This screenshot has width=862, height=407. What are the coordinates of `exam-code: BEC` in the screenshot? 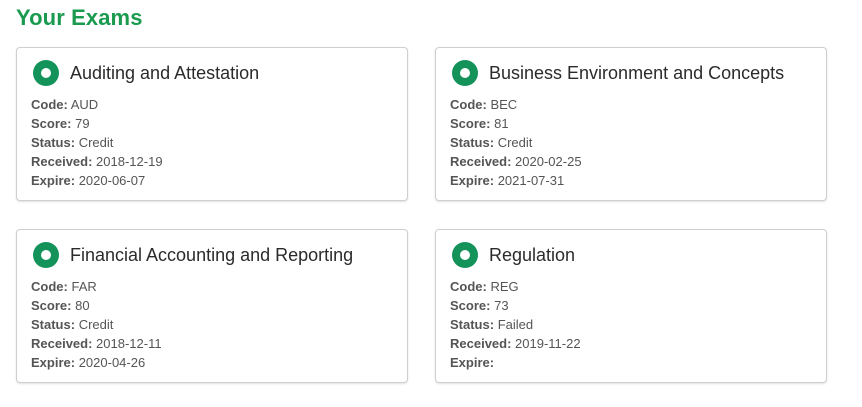 It's located at (504, 104).